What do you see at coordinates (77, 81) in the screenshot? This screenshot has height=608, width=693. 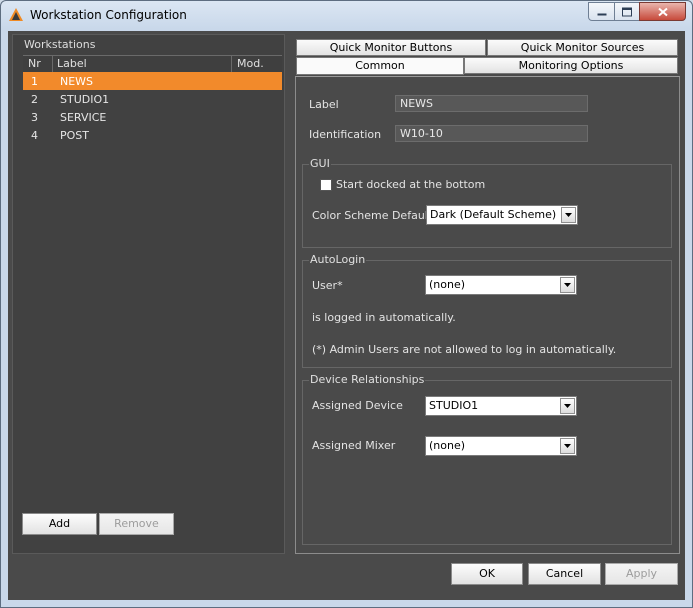 I see `row-label: NEWS` at bounding box center [77, 81].